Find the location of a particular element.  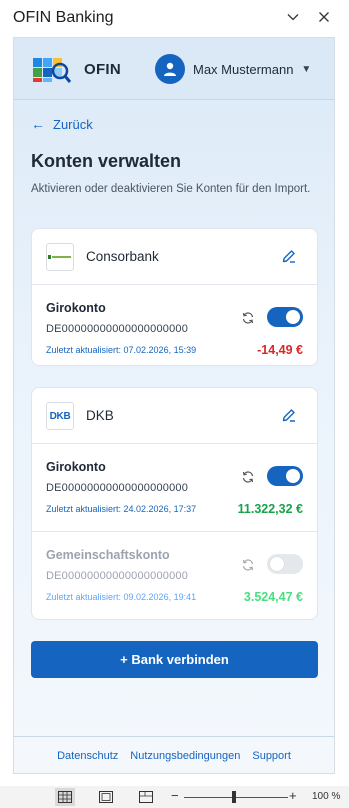

app-header: OFIN Max Mustermann ▼ is located at coordinates (174, 69).